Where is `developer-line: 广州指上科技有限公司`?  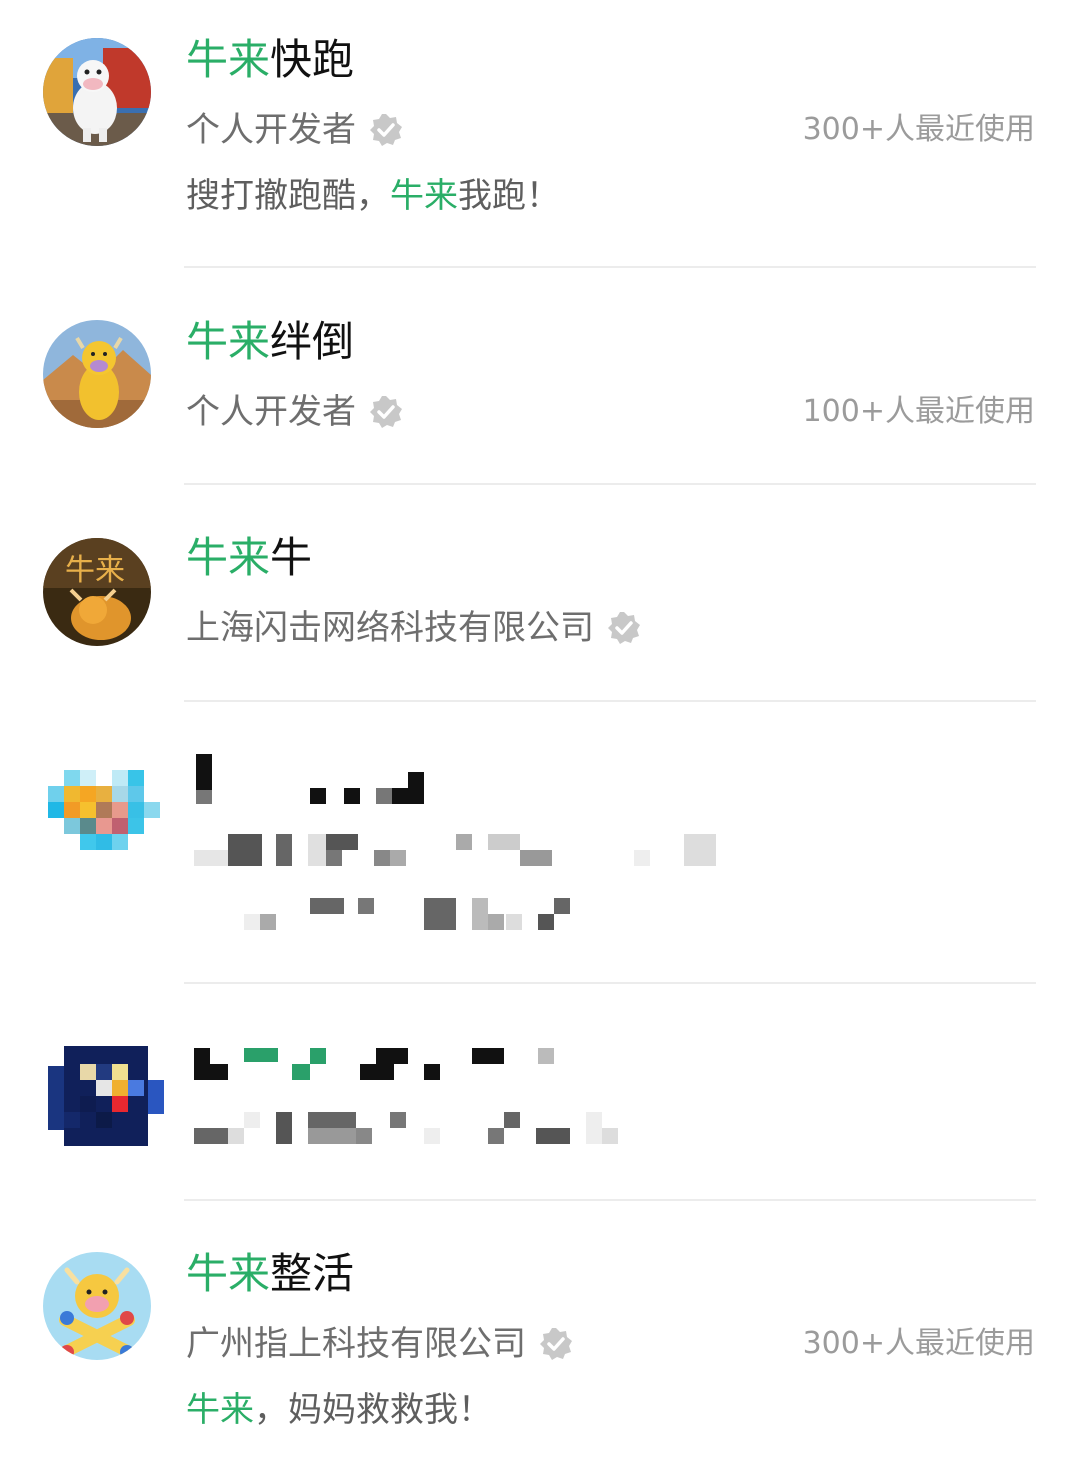 developer-line: 广州指上科技有限公司 is located at coordinates (380, 1344).